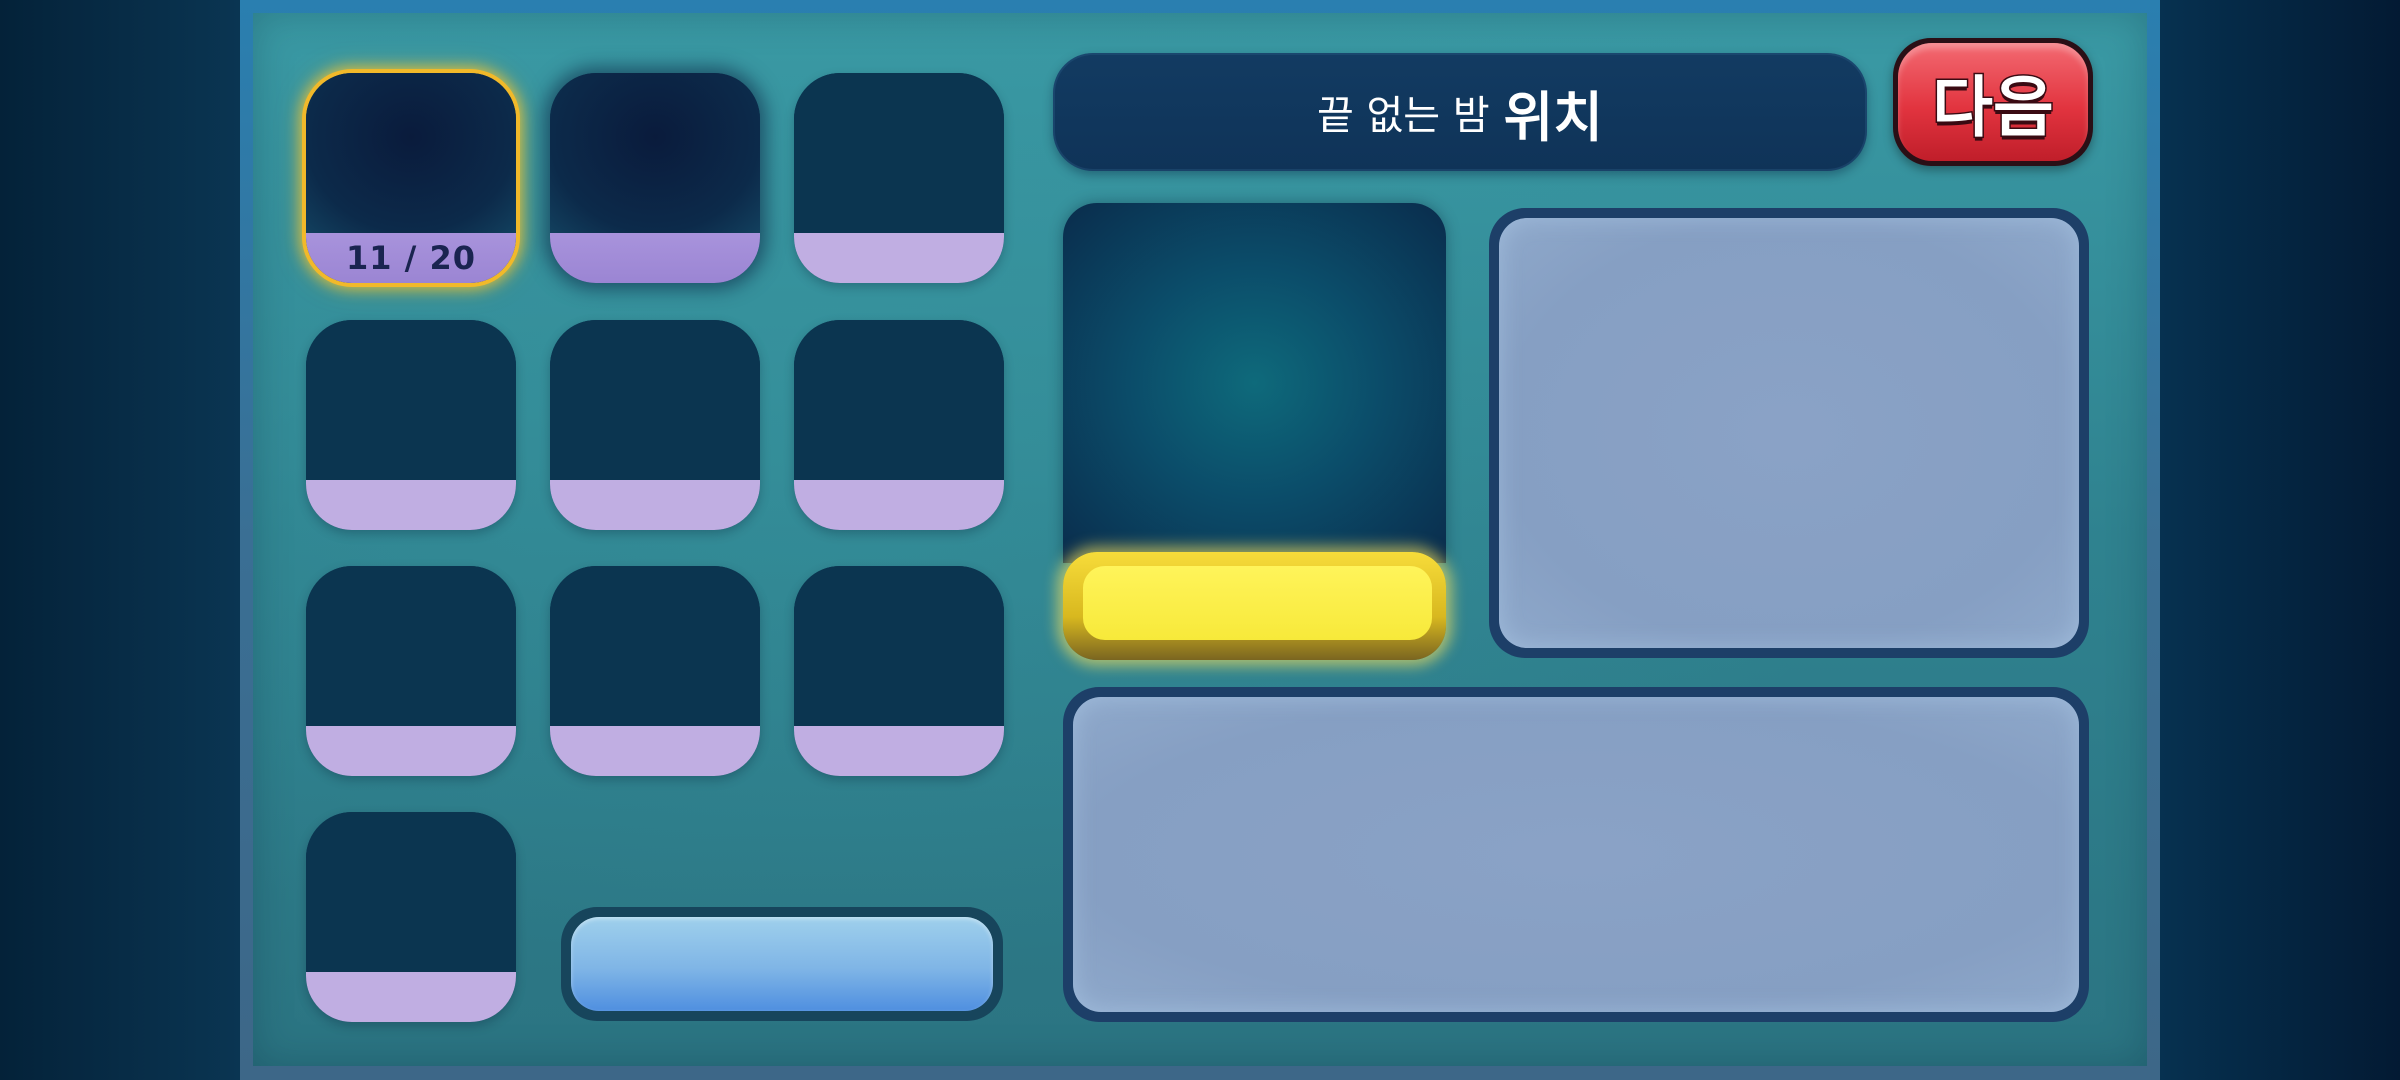 This screenshot has height=1080, width=2400. I want to click on left-backdrop, so click(120, 540).